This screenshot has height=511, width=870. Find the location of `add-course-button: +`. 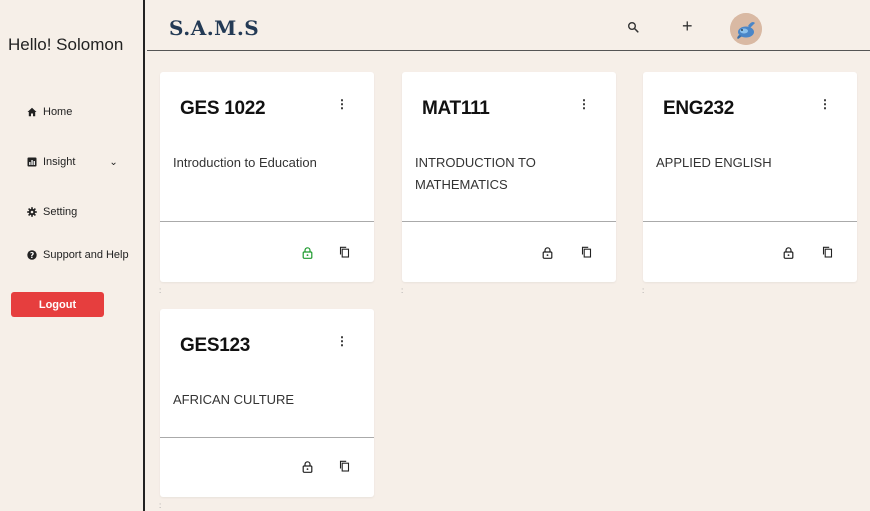

add-course-button: + is located at coordinates (687, 26).